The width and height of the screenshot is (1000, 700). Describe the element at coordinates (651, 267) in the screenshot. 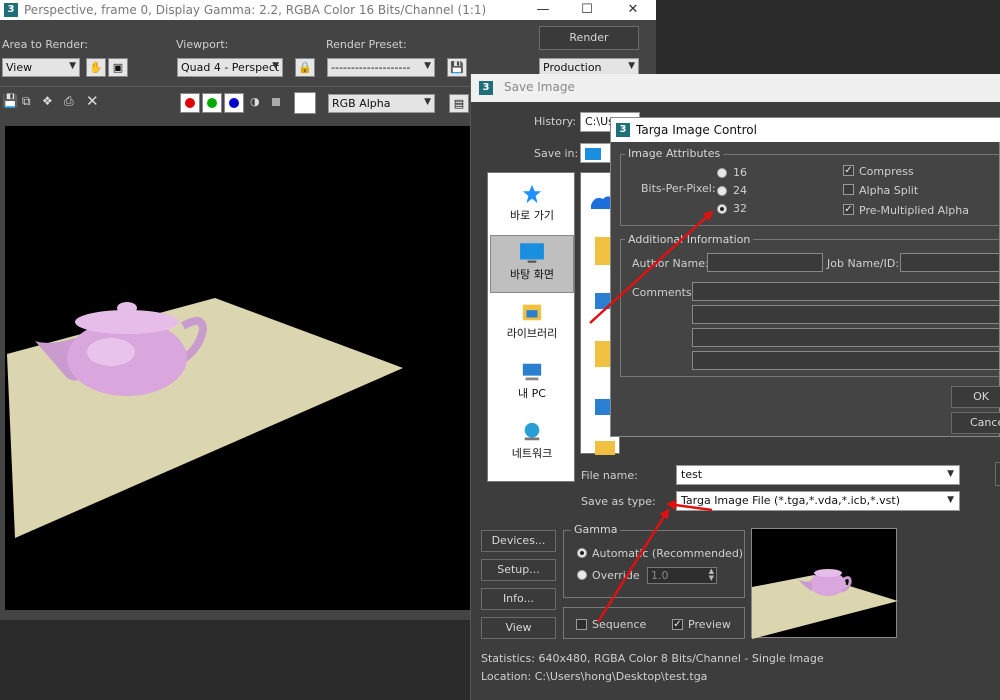

I see `arrow-to-32bit` at that location.